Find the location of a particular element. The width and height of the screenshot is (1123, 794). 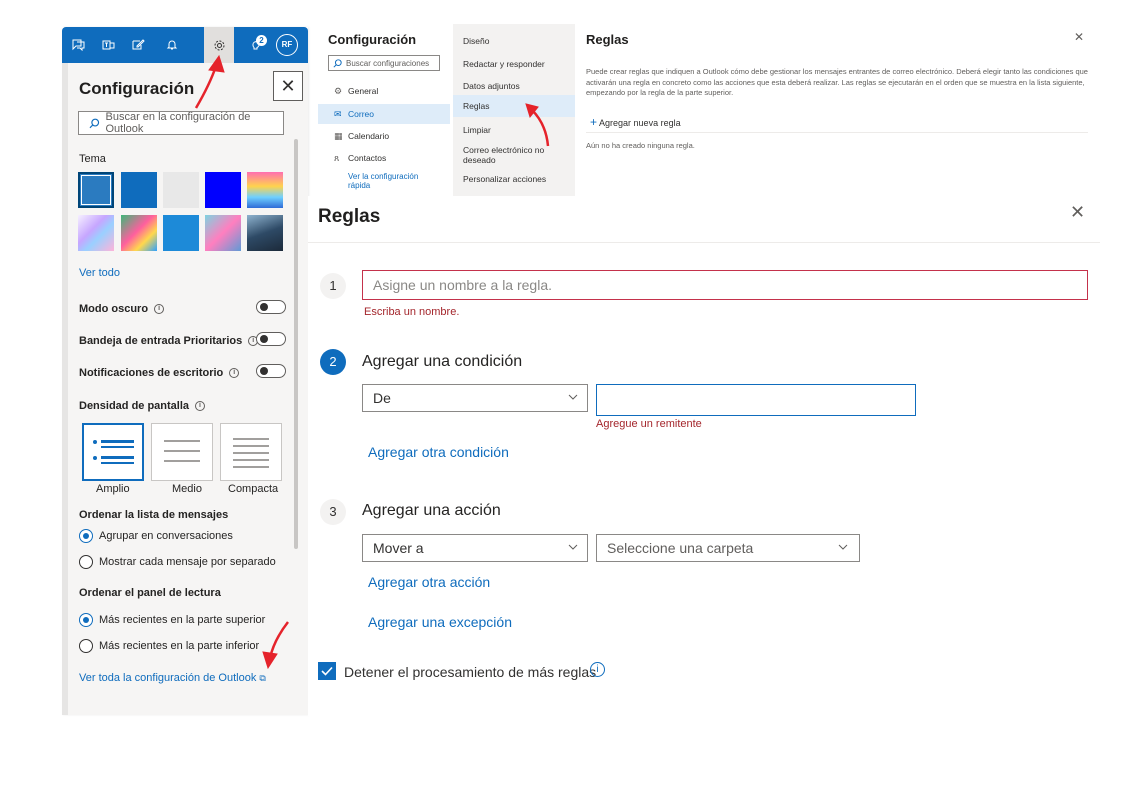

checkmark-icon is located at coordinates (327, 671).